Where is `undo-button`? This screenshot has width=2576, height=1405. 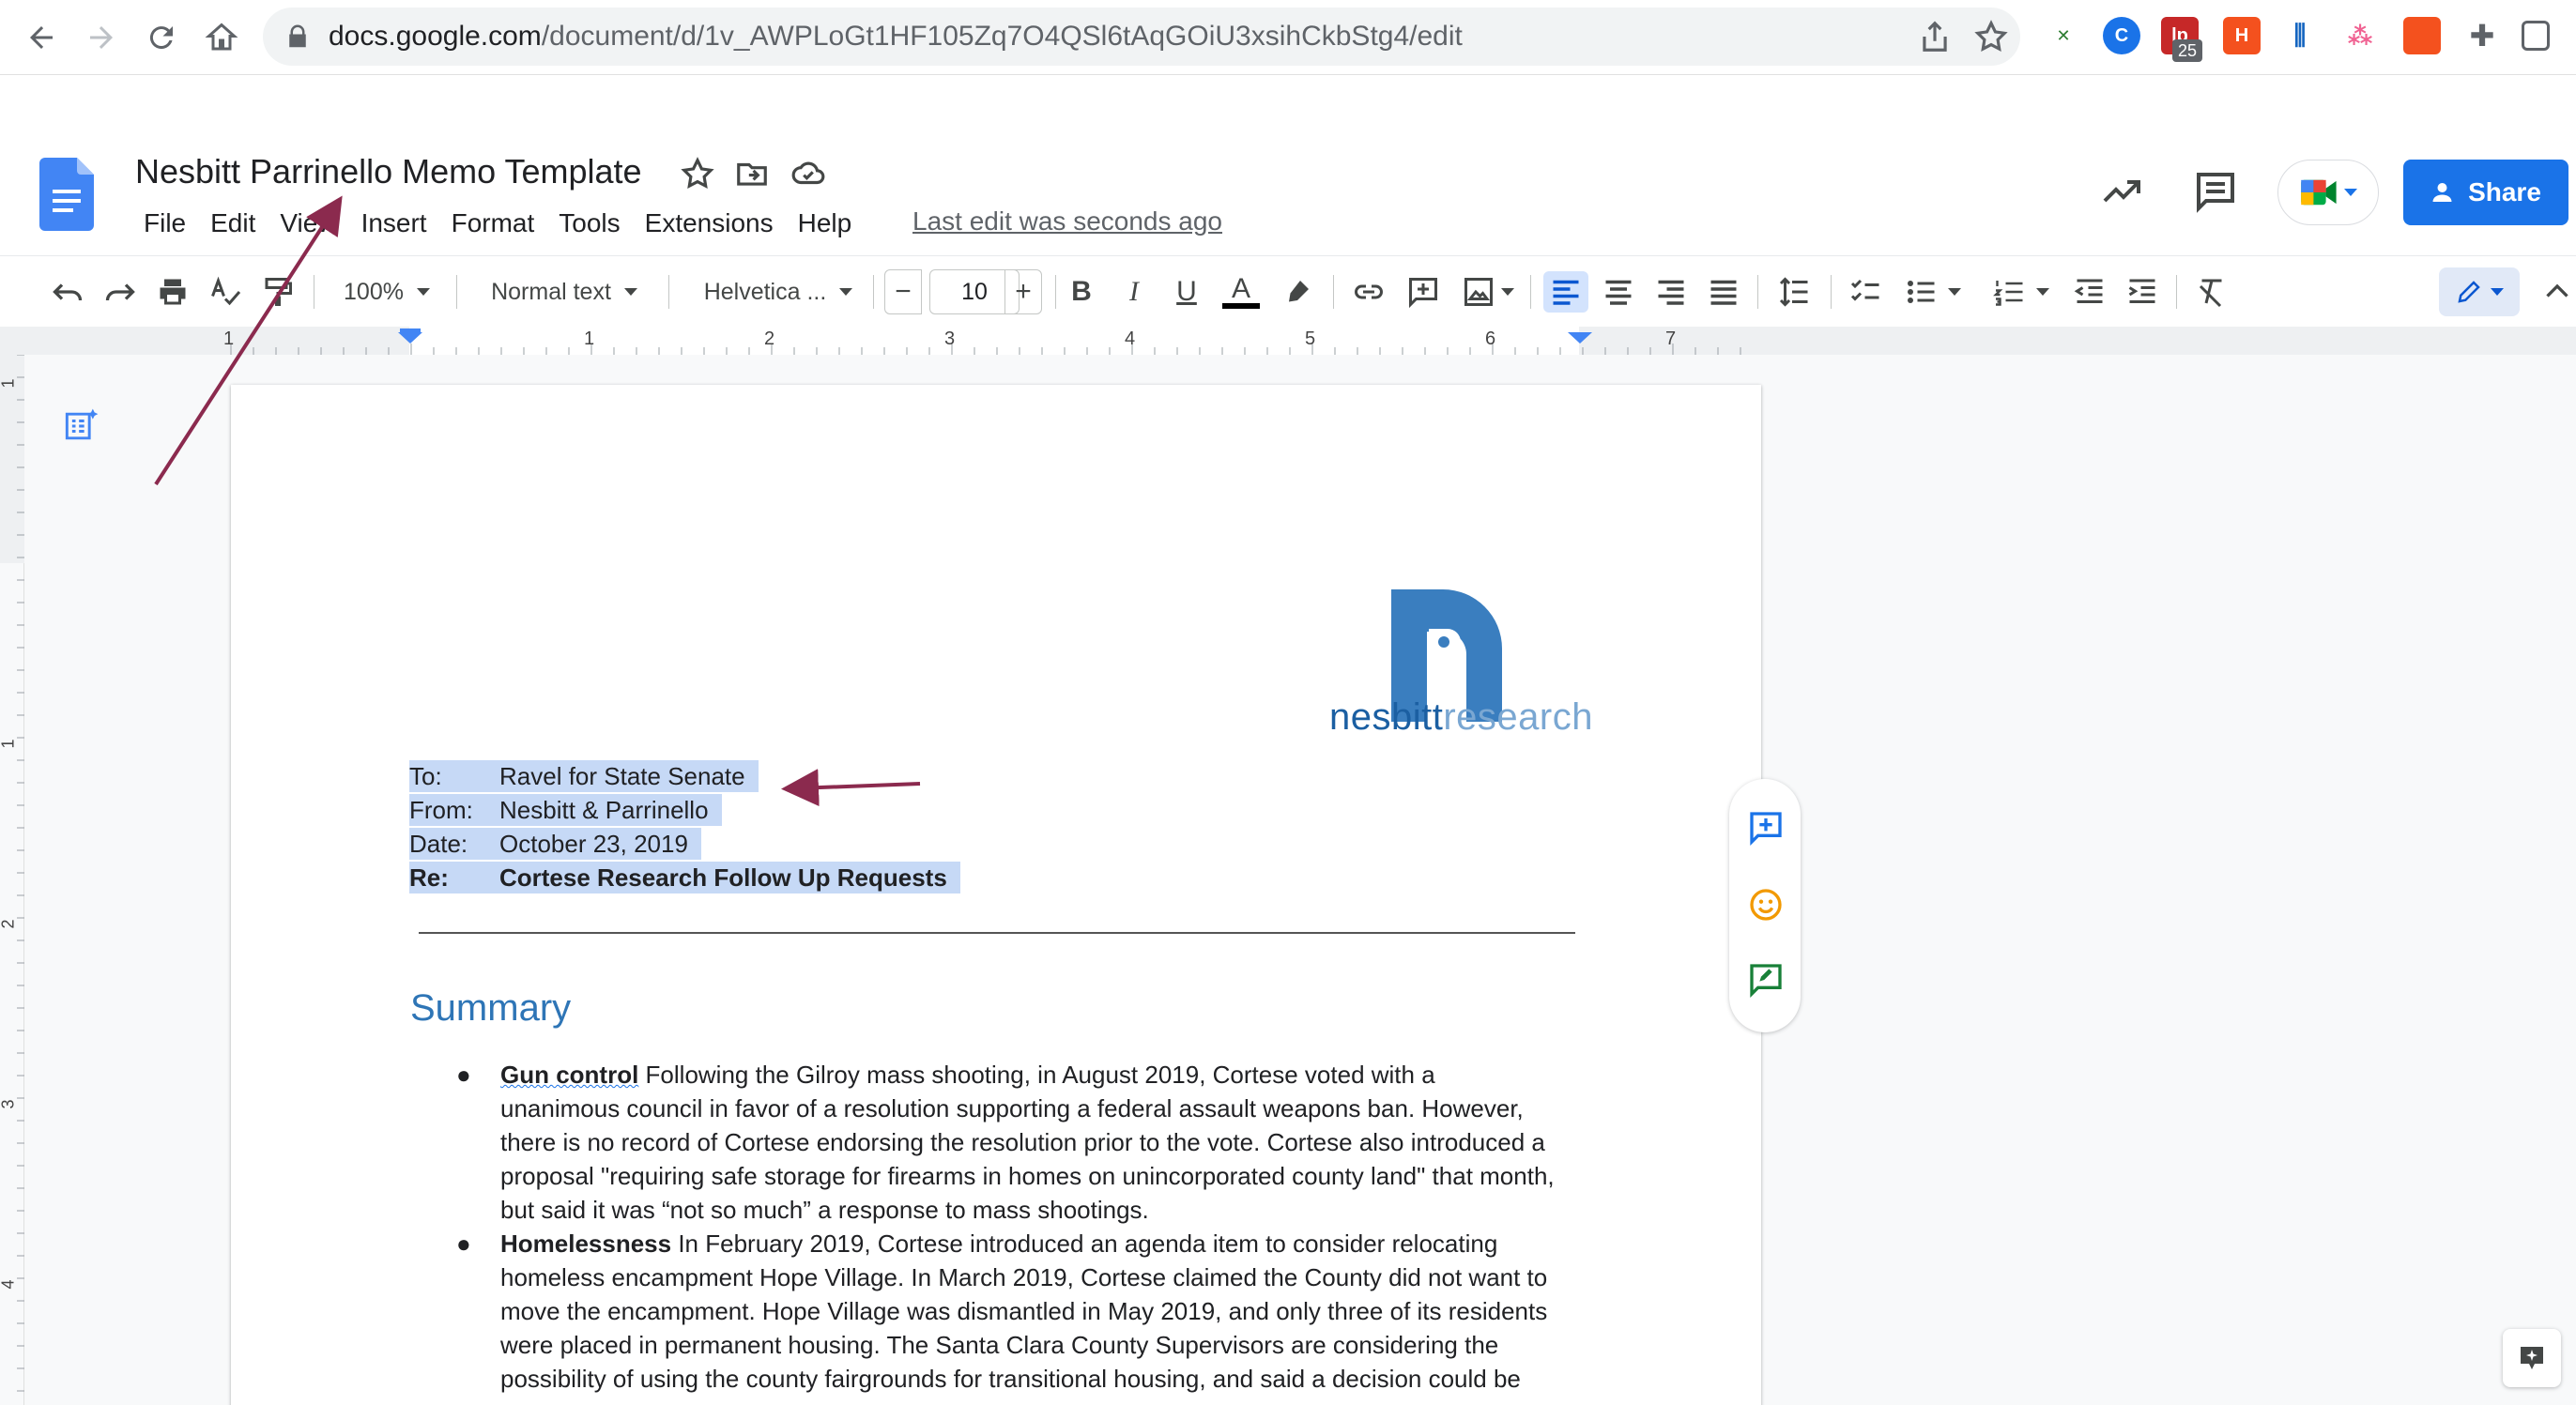
undo-button is located at coordinates (68, 292).